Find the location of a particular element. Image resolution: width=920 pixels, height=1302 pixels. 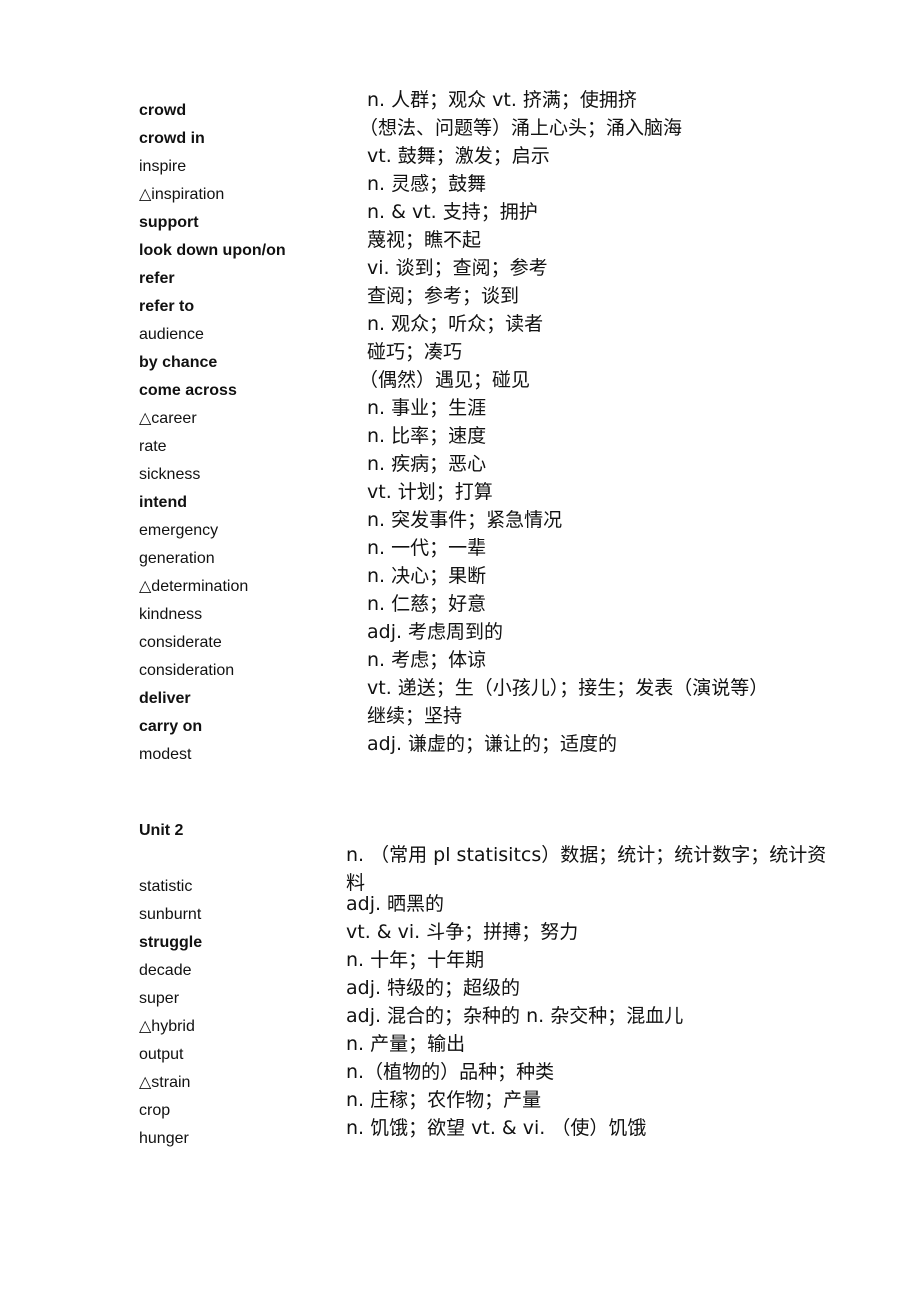

vocab-definition: n. 疾病；恶心 is located at coordinates (427, 464).